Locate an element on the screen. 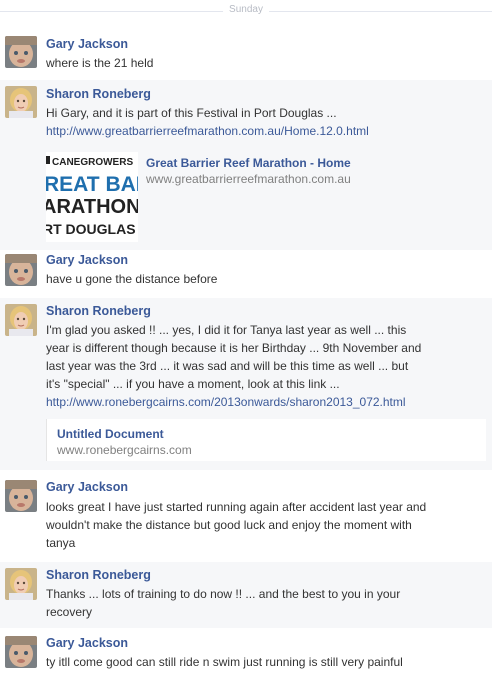 The height and width of the screenshot is (679, 492). link-preview-title: Untitled Document is located at coordinates (110, 434).